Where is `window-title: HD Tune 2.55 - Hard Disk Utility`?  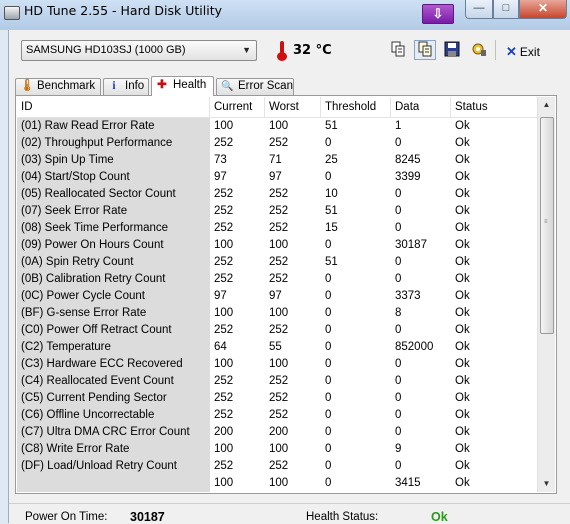
window-title: HD Tune 2.55 - Hard Disk Utility is located at coordinates (123, 10).